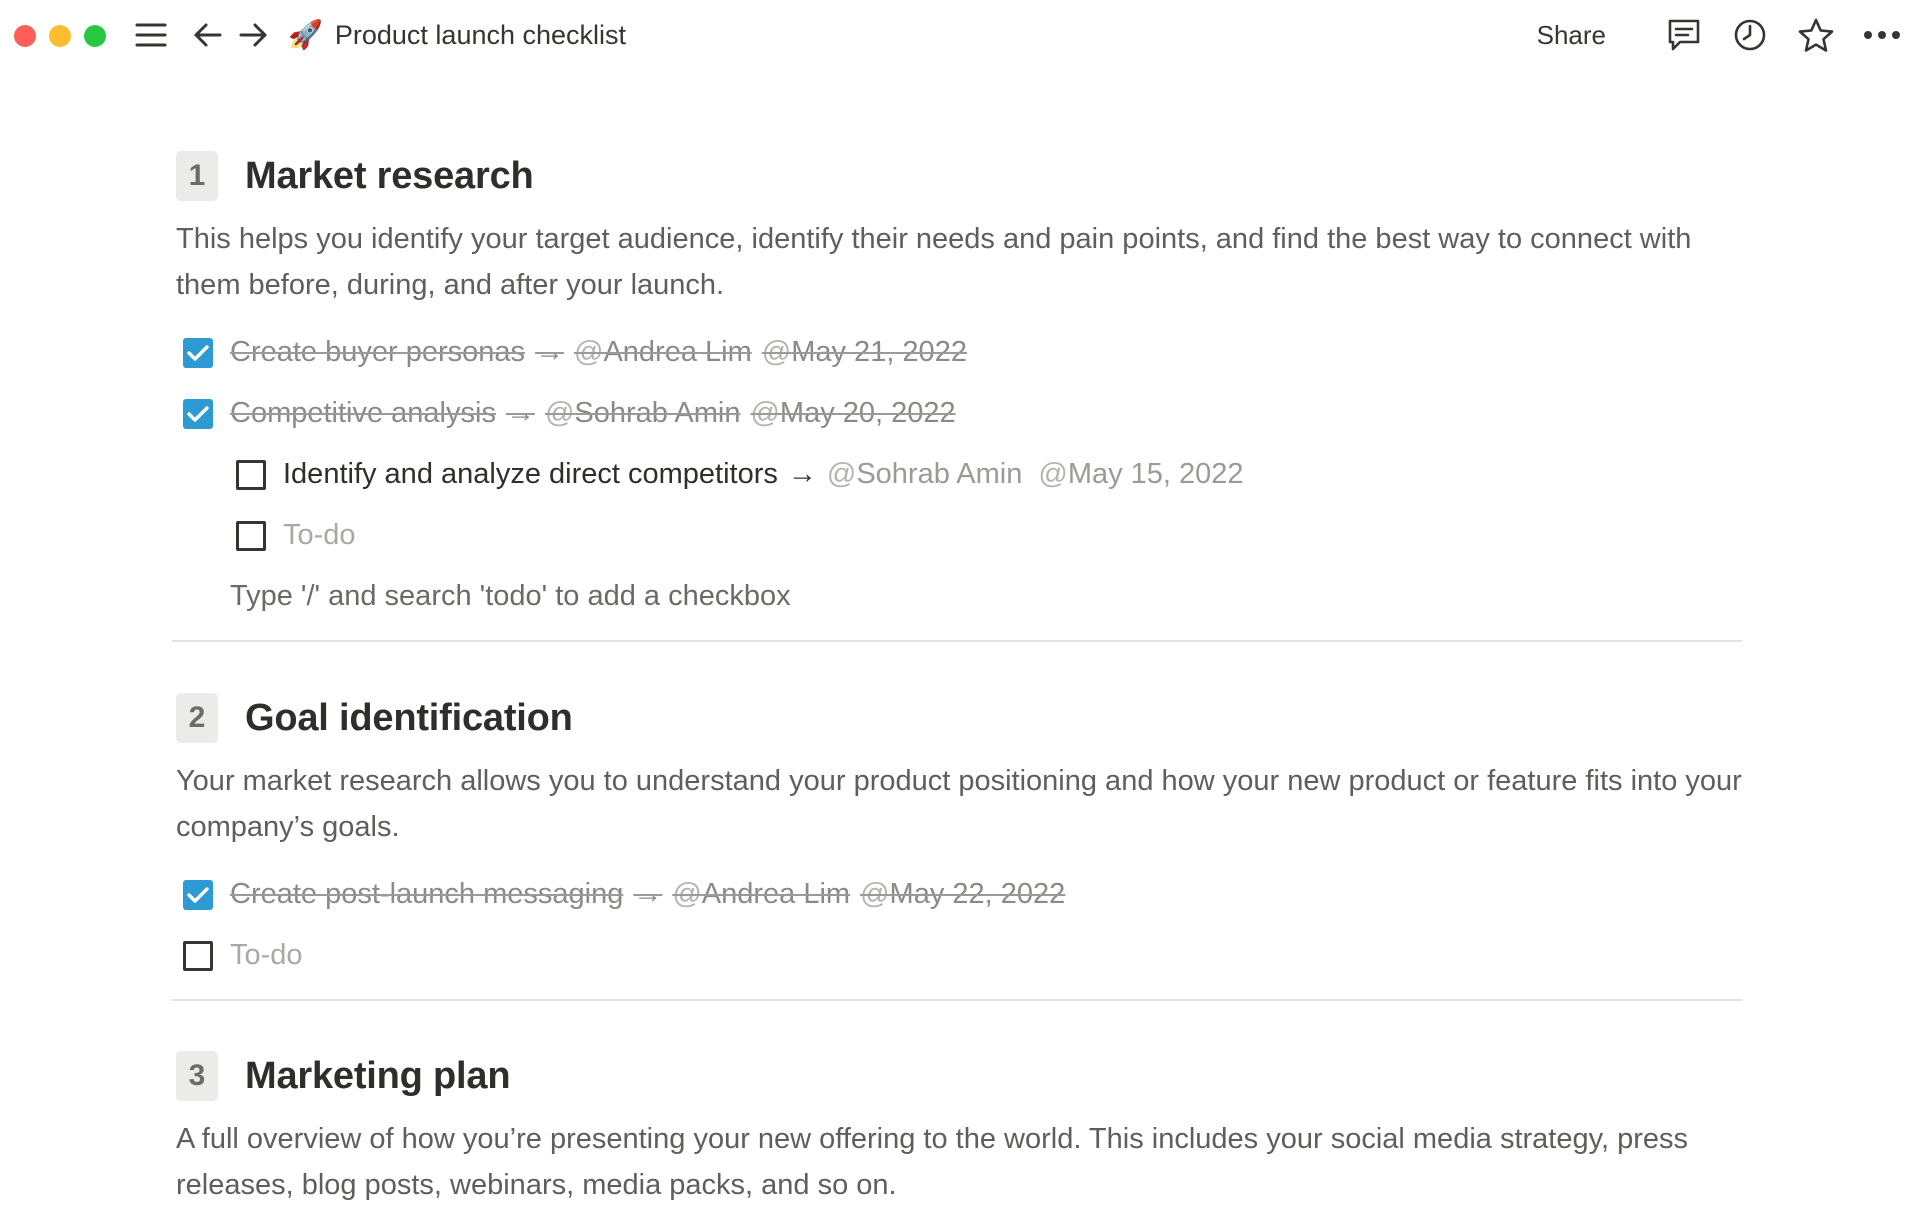 Image resolution: width=1920 pixels, height=1208 pixels. Describe the element at coordinates (305, 34) in the screenshot. I see `rocket-icon: 🚀` at that location.